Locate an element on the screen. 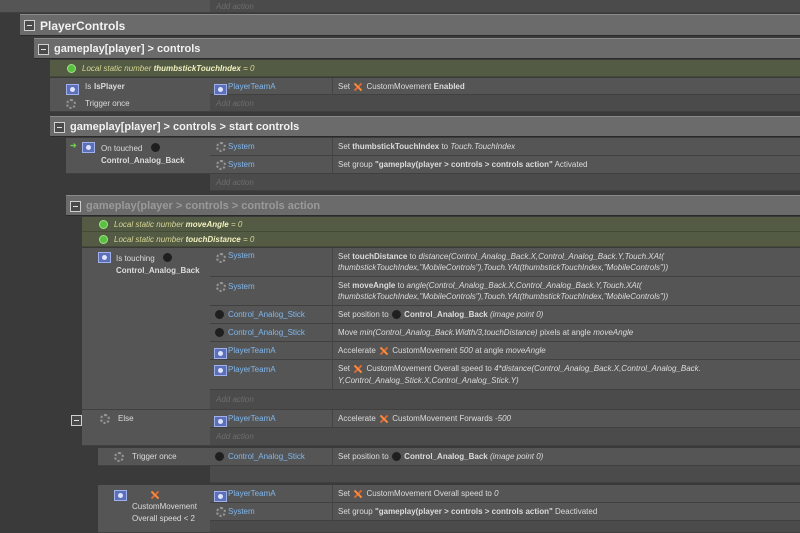 Image resolution: width=800 pixels, height=533 pixels. local-text: Local static number moveAngle = 0 is located at coordinates (178, 224).